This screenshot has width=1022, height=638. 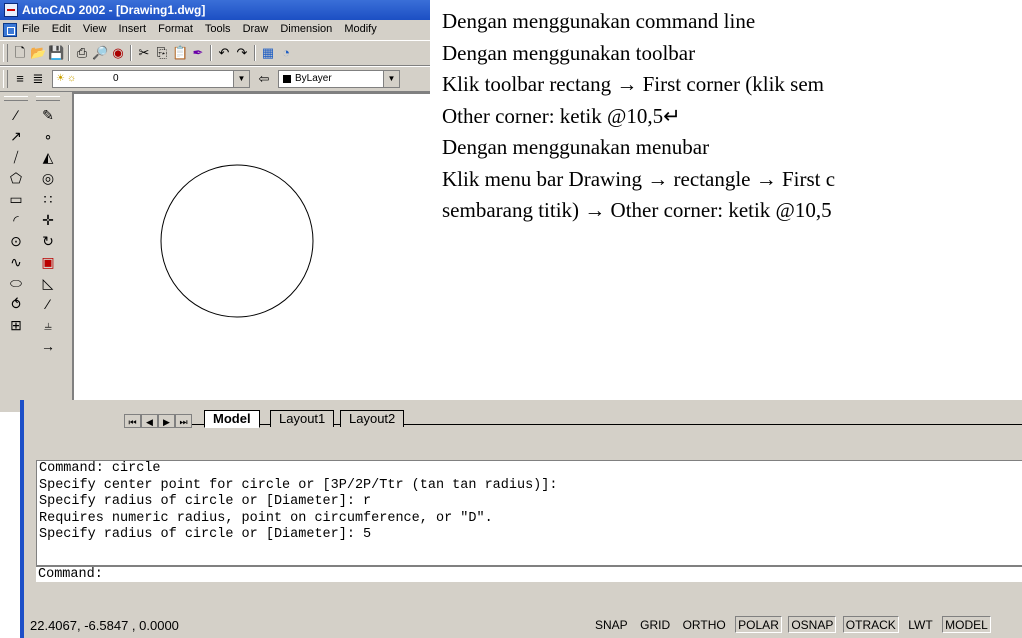 I want to click on menu-file: File, so click(x=31, y=29).